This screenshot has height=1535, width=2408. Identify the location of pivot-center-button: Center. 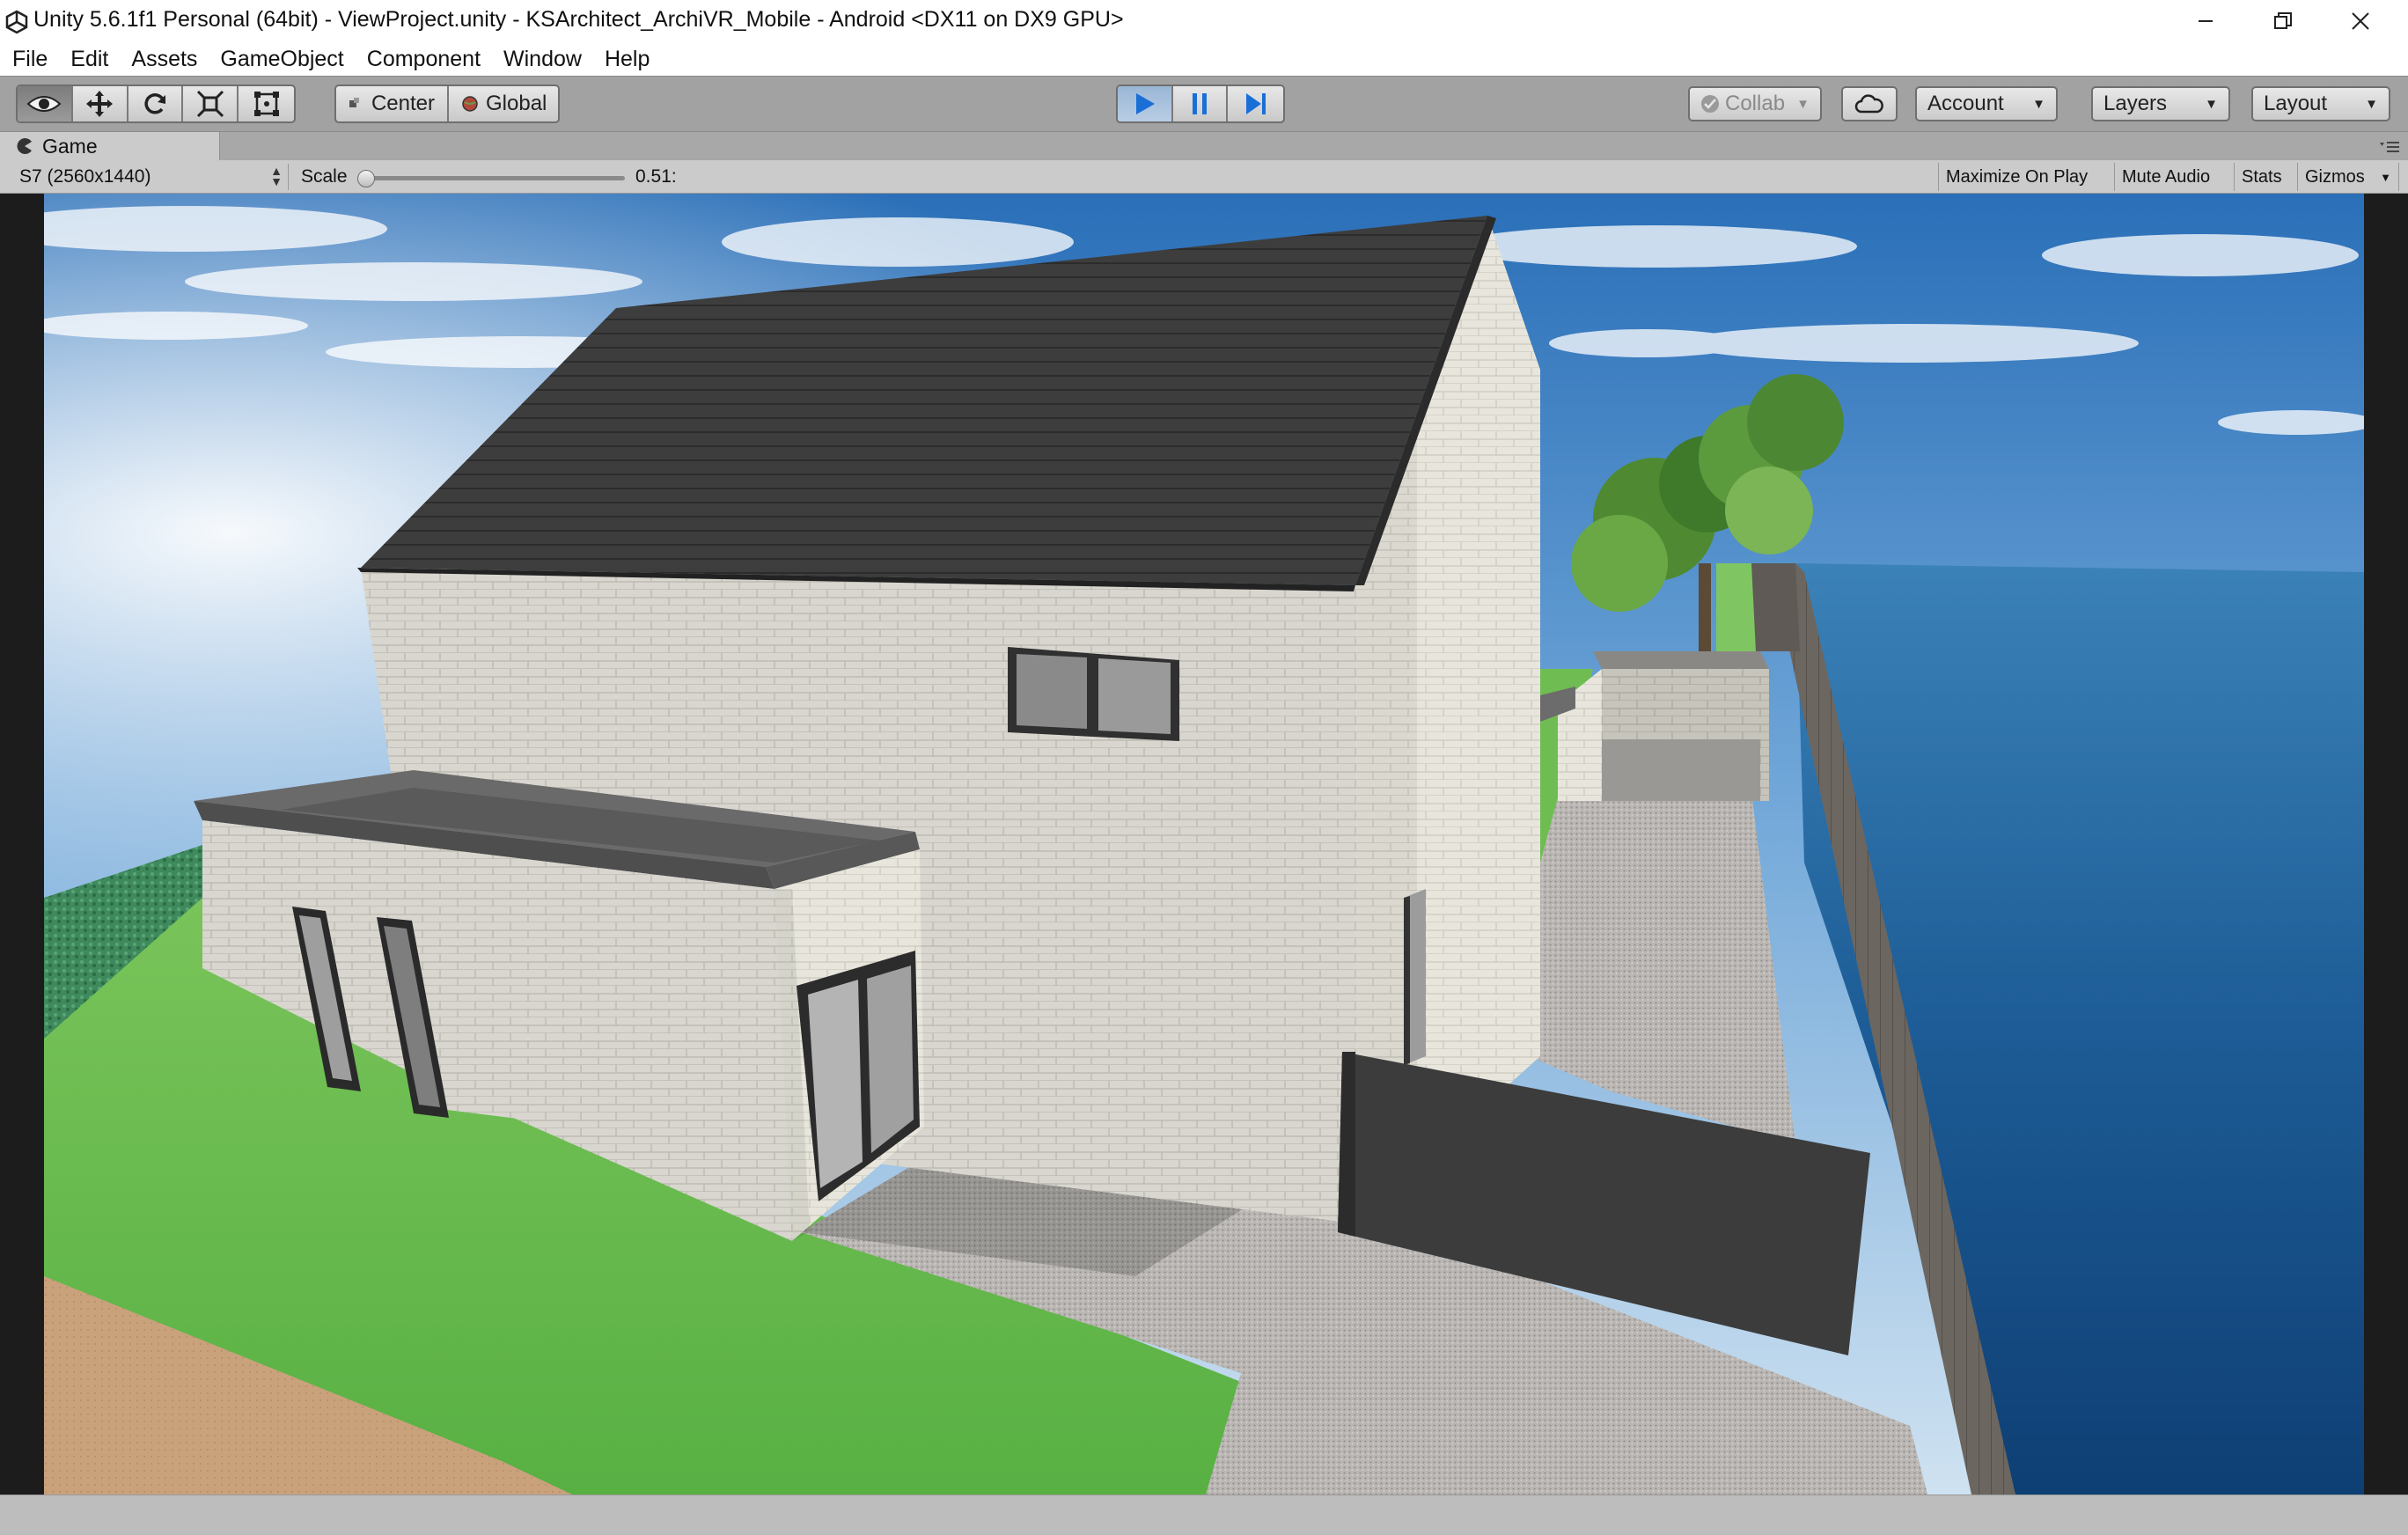
(392, 103).